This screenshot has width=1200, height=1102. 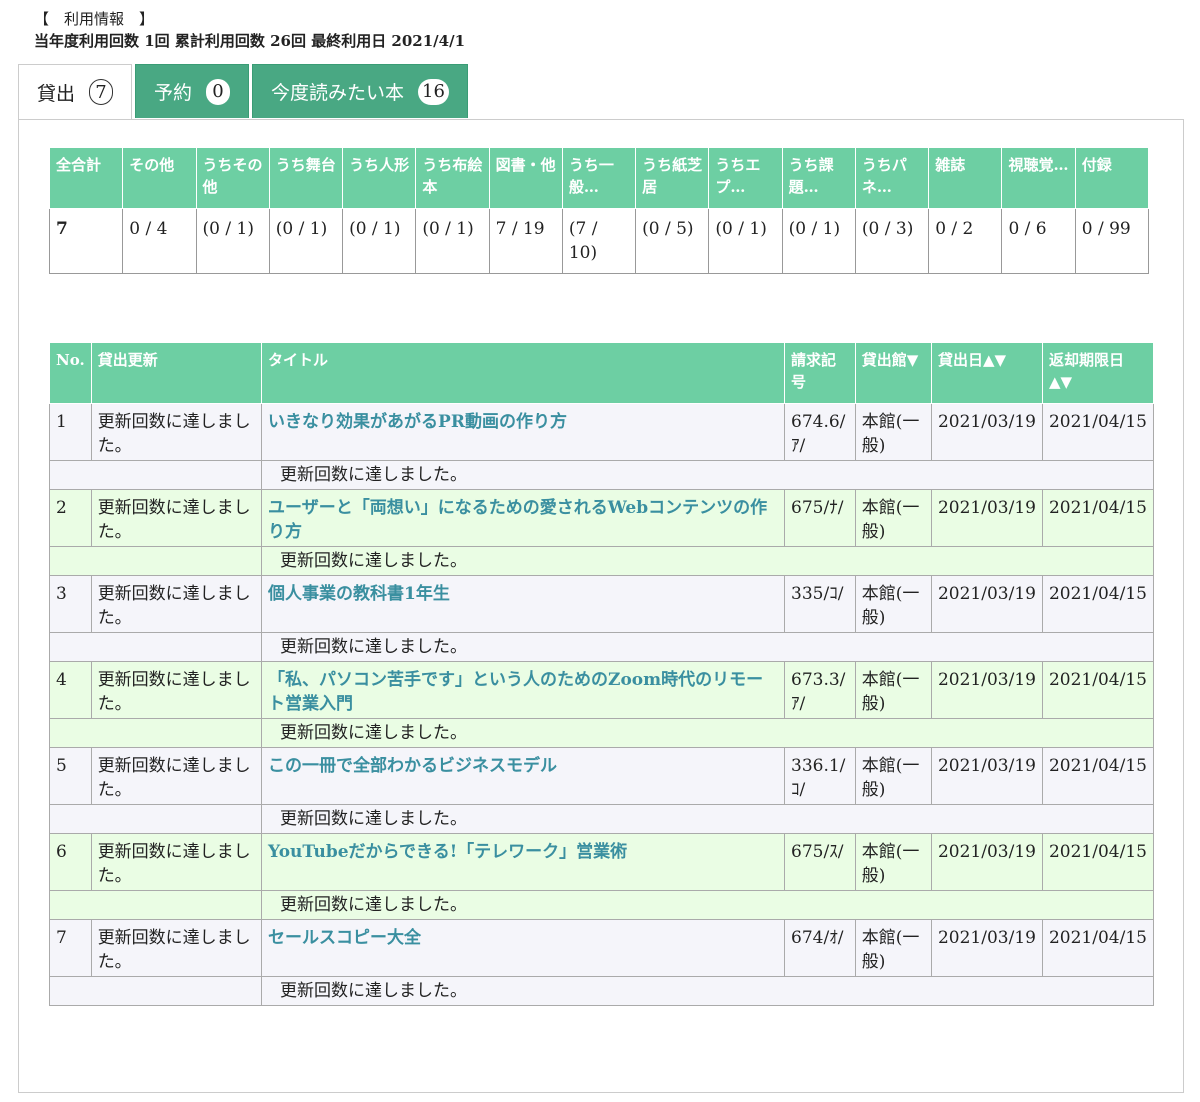 I want to click on summary-header: うち舞台, so click(x=306, y=178).